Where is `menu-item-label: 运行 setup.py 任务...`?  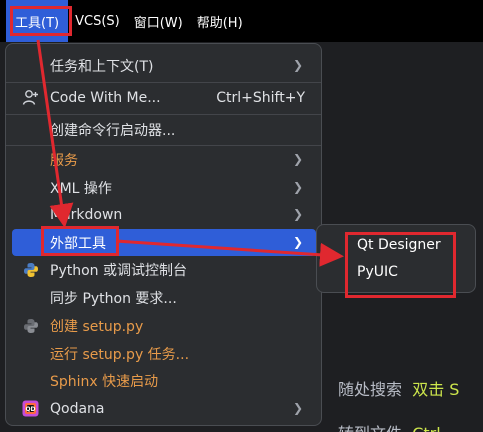
menu-item-label: 运行 setup.py 任务... is located at coordinates (120, 354).